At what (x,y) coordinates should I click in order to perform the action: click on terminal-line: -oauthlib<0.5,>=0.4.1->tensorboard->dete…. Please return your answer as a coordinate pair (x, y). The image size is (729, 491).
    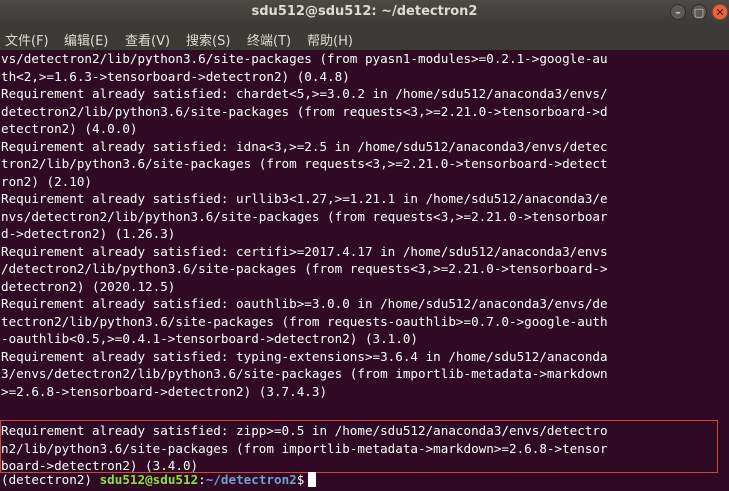
    Looking at the image, I should click on (210, 338).